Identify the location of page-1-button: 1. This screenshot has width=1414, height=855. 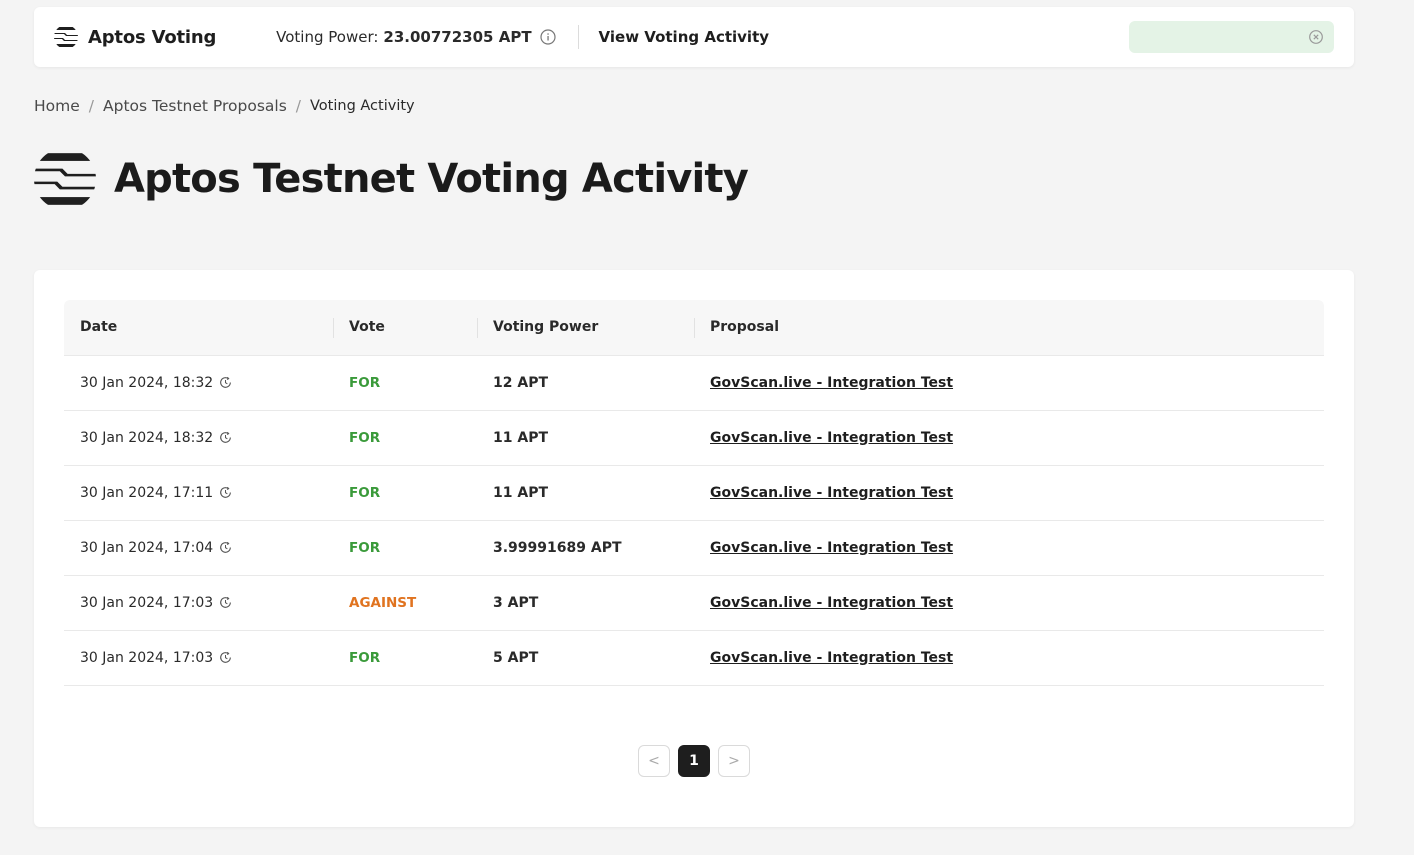
(694, 761).